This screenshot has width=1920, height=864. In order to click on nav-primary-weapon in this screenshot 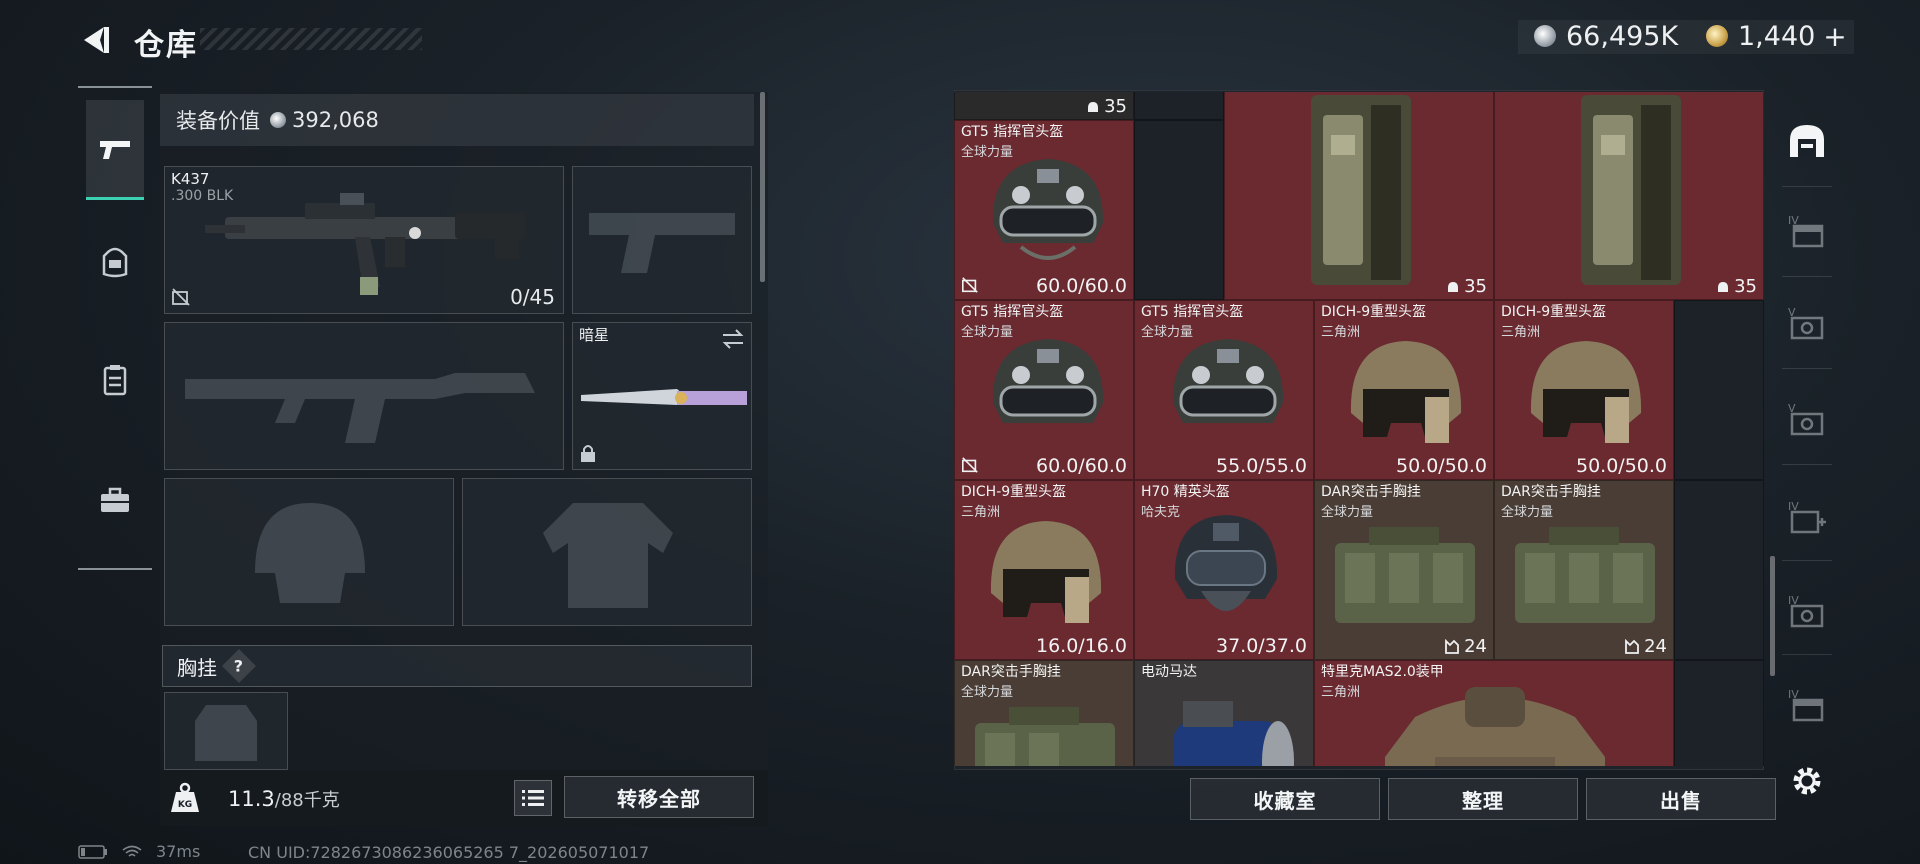, I will do `click(115, 150)`.